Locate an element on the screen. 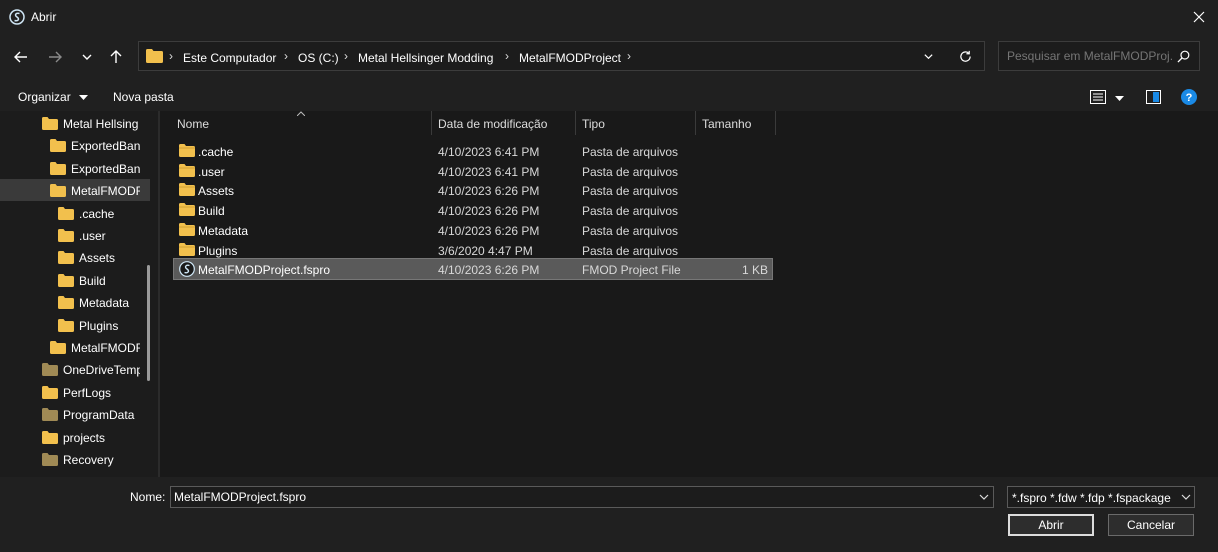  up-button is located at coordinates (116, 57).